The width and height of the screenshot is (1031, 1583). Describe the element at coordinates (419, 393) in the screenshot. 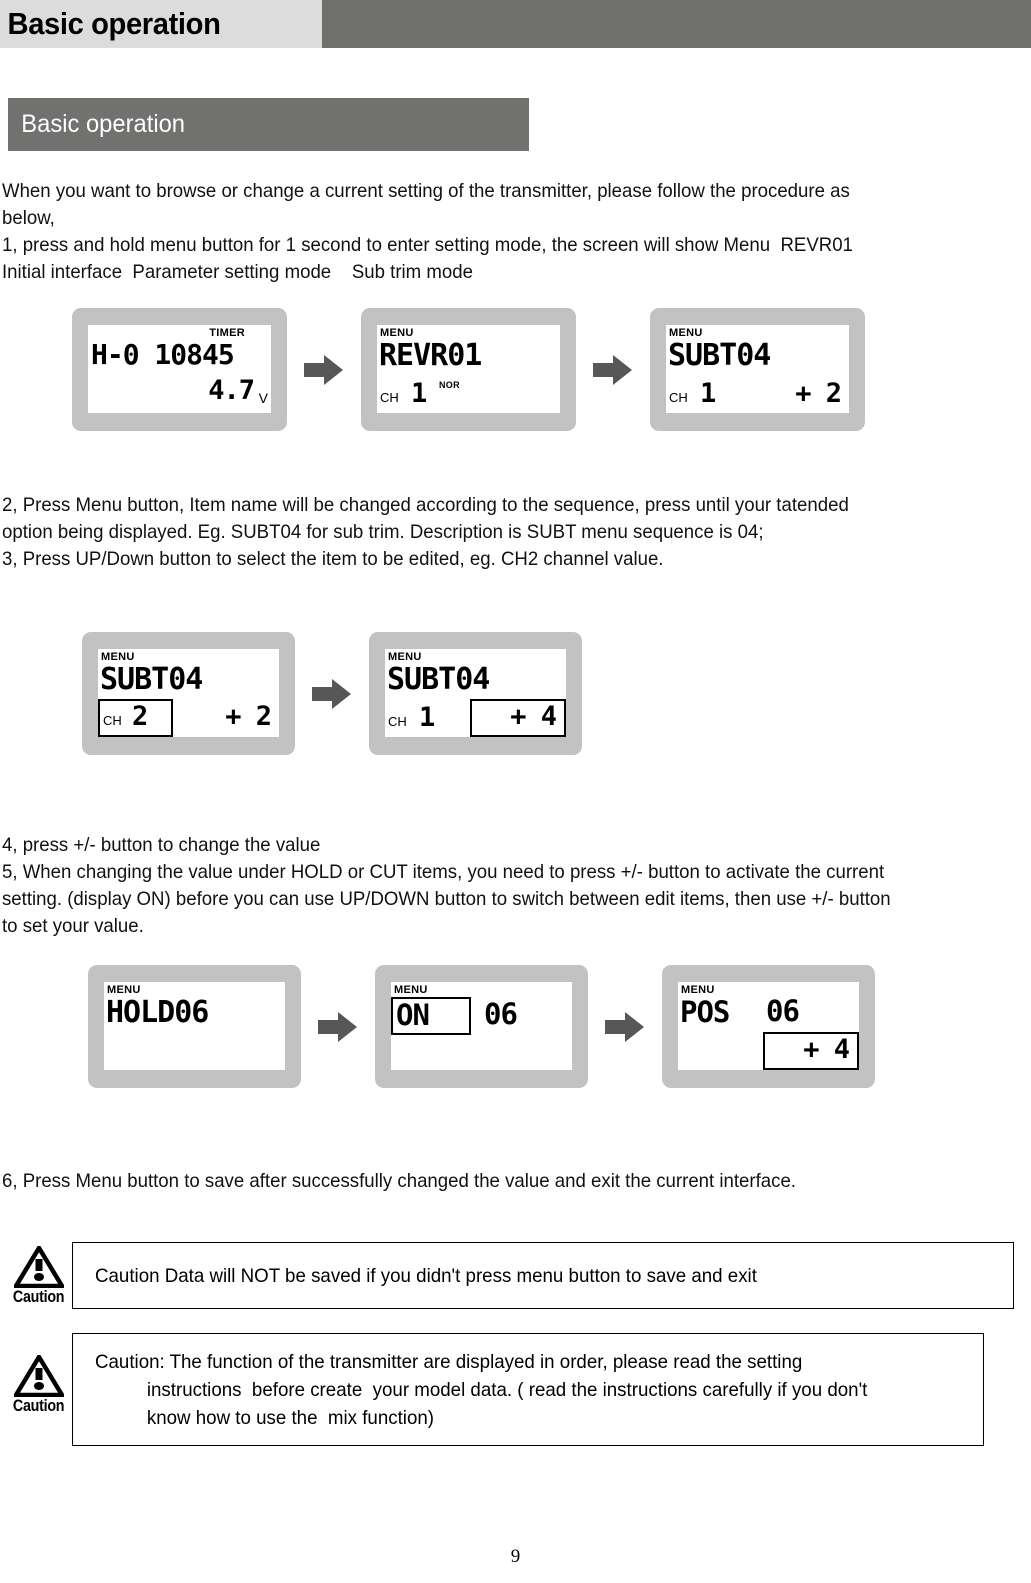

I see `lcd-ch-value-revr01: 1` at that location.